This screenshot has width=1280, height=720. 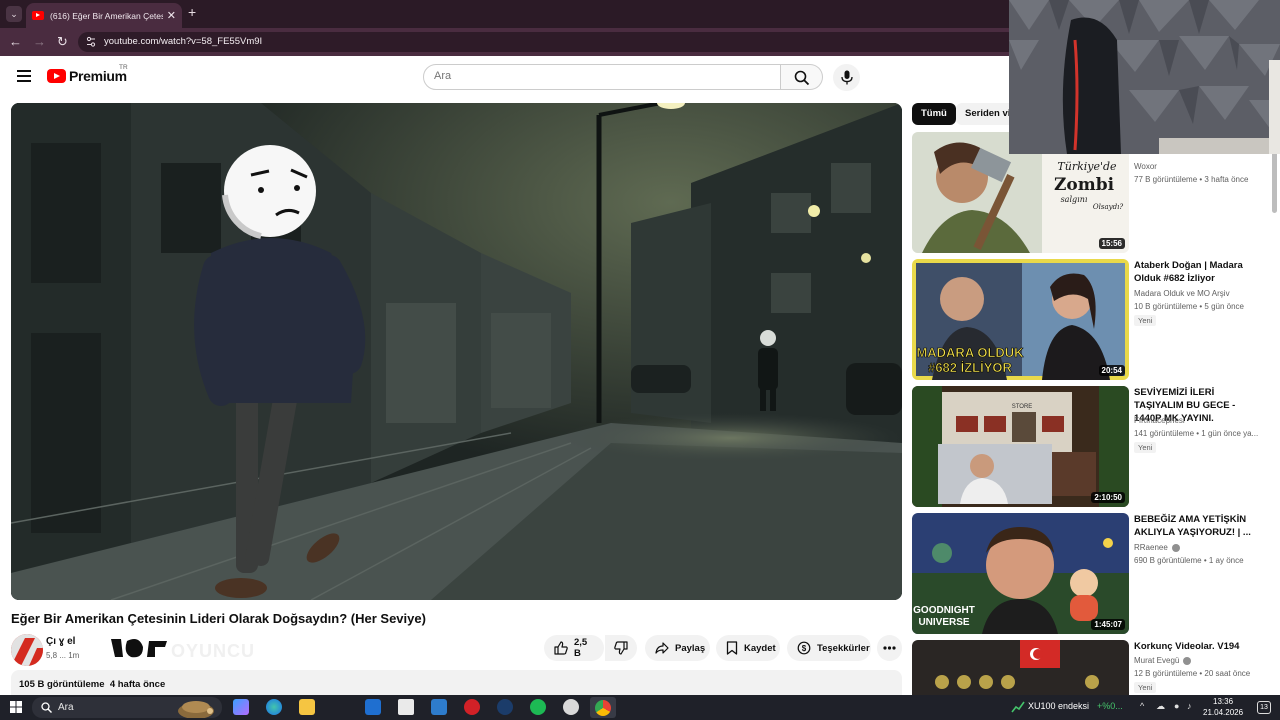 I want to click on clock-time: 13:36, so click(x=1223, y=701).